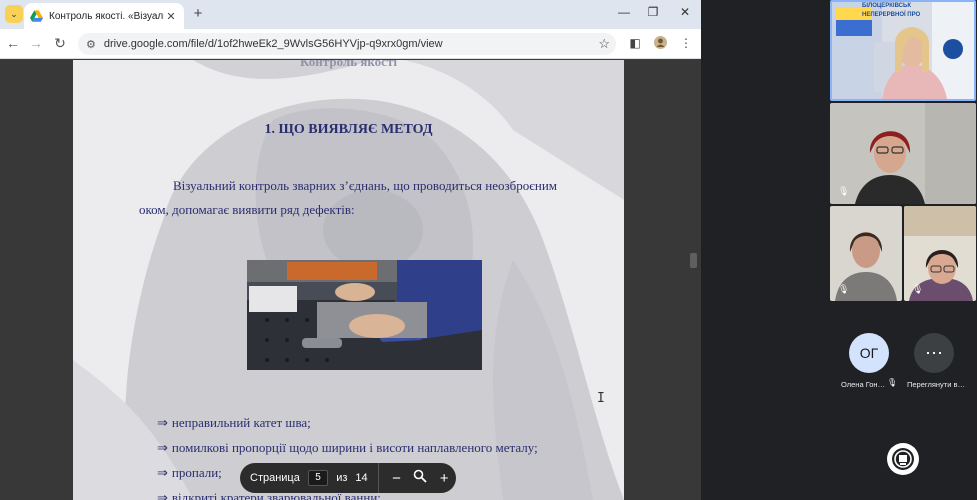  I want to click on list-item: ⇒ неправильний катет шва;, so click(387, 422).